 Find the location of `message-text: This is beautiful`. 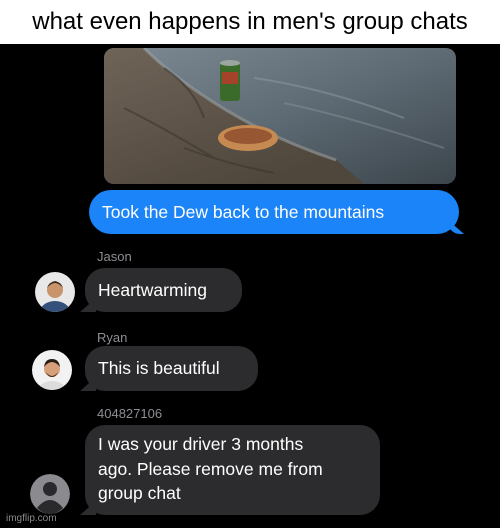

message-text: This is beautiful is located at coordinates (159, 368).